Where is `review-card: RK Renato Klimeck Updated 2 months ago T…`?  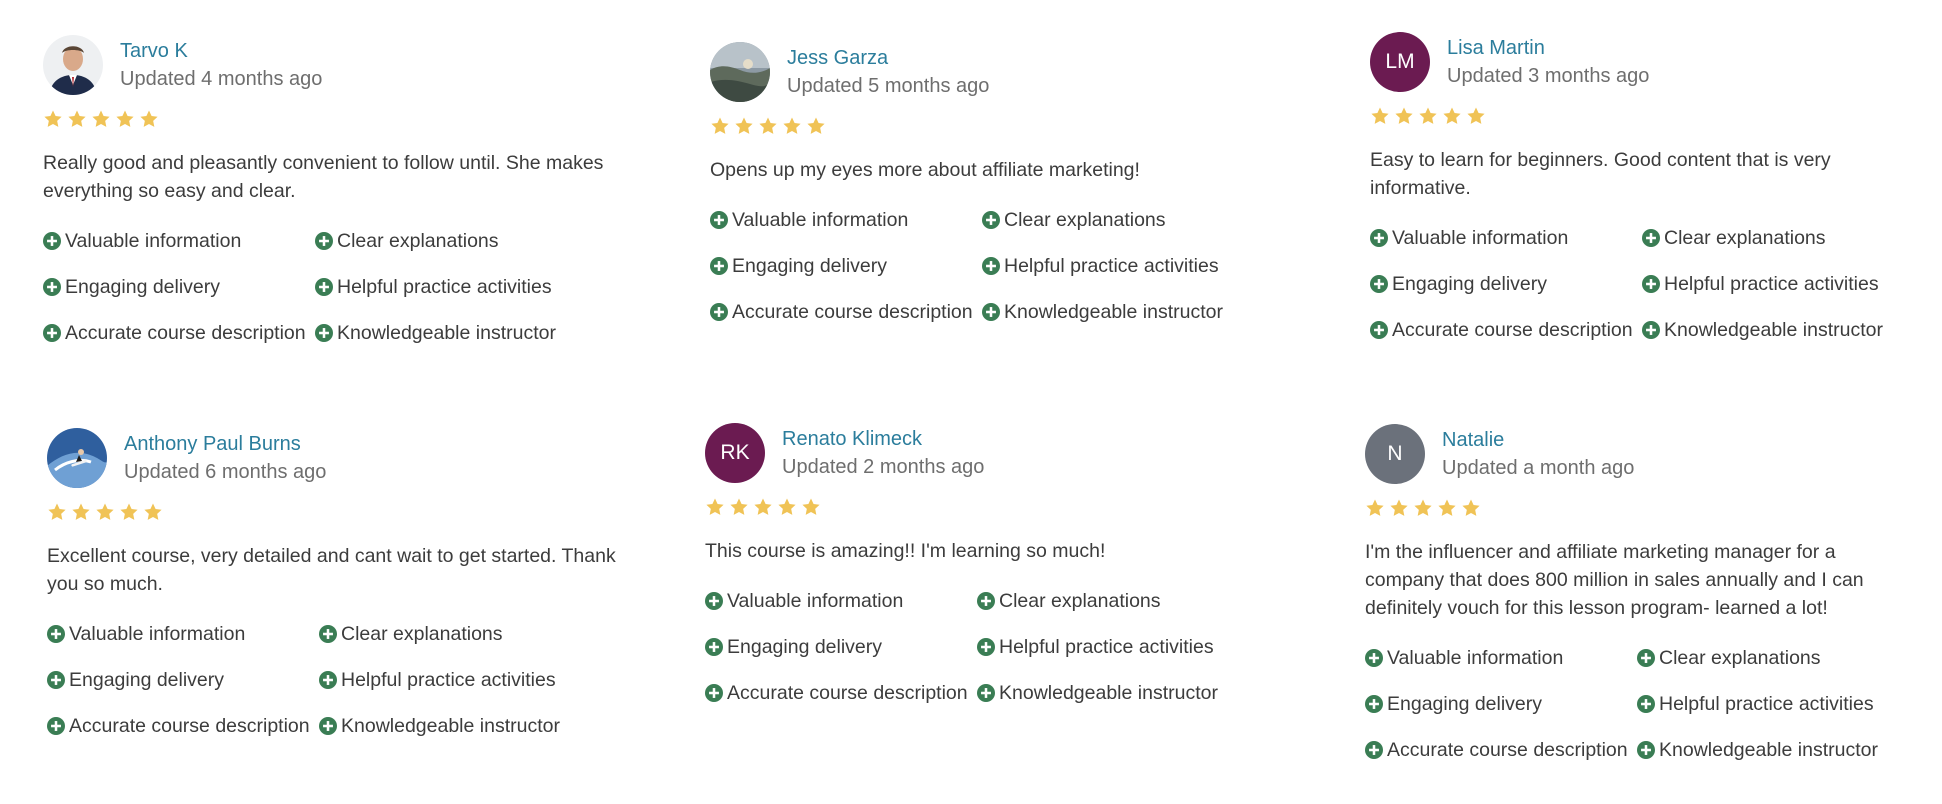 review-card: RK Renato Klimeck Updated 2 months ago T… is located at coordinates (1005, 565).